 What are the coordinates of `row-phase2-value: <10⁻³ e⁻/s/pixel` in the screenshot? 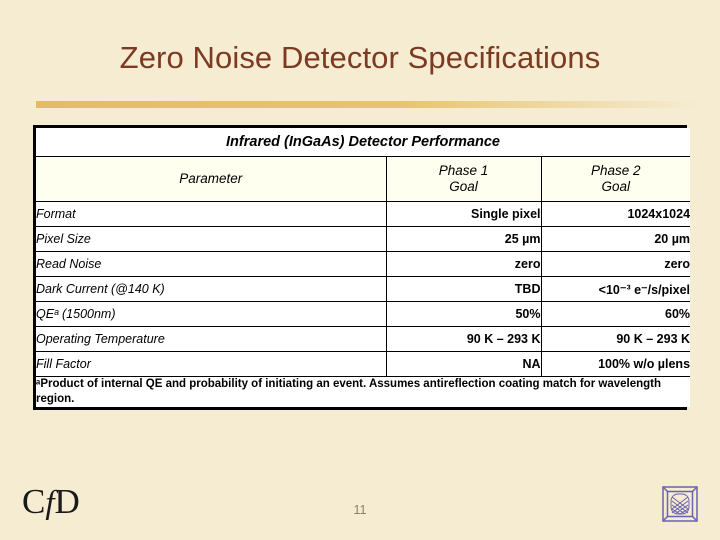 It's located at (615, 289).